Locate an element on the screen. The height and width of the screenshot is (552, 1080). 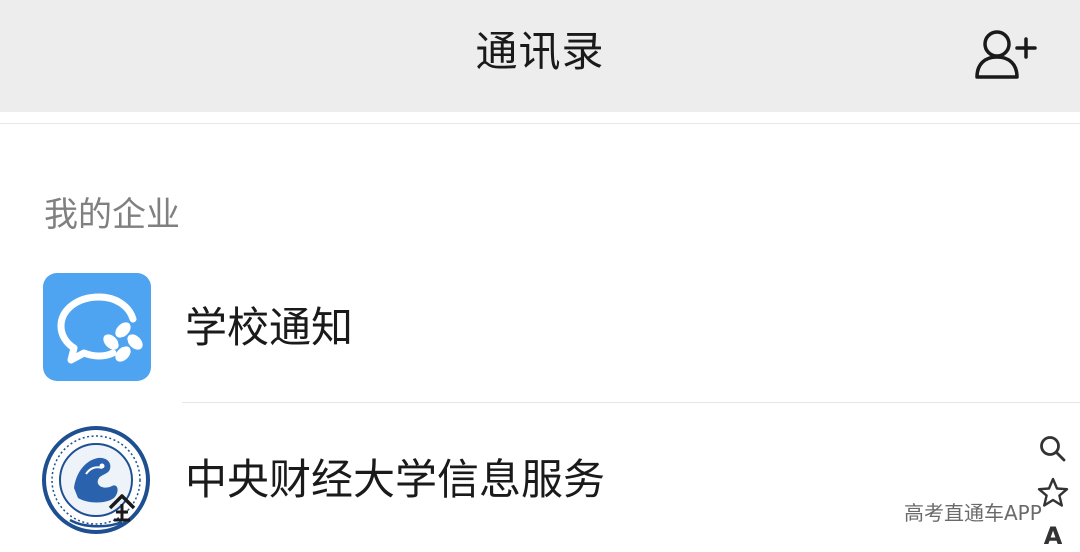
add-contact-icon is located at coordinates (1006, 54).